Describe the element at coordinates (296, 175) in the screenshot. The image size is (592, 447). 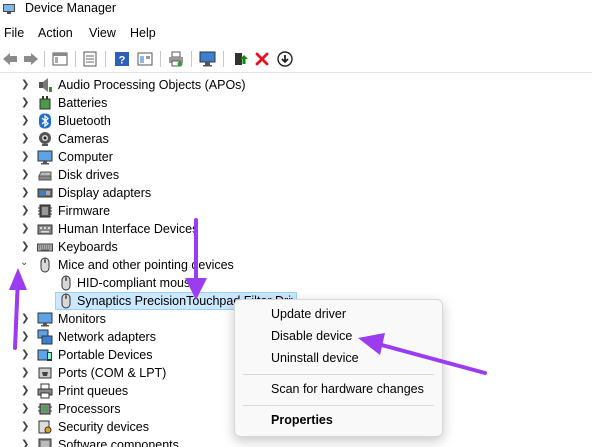
I see `tree-item-disk-drives: ❯ Disk drives` at that location.